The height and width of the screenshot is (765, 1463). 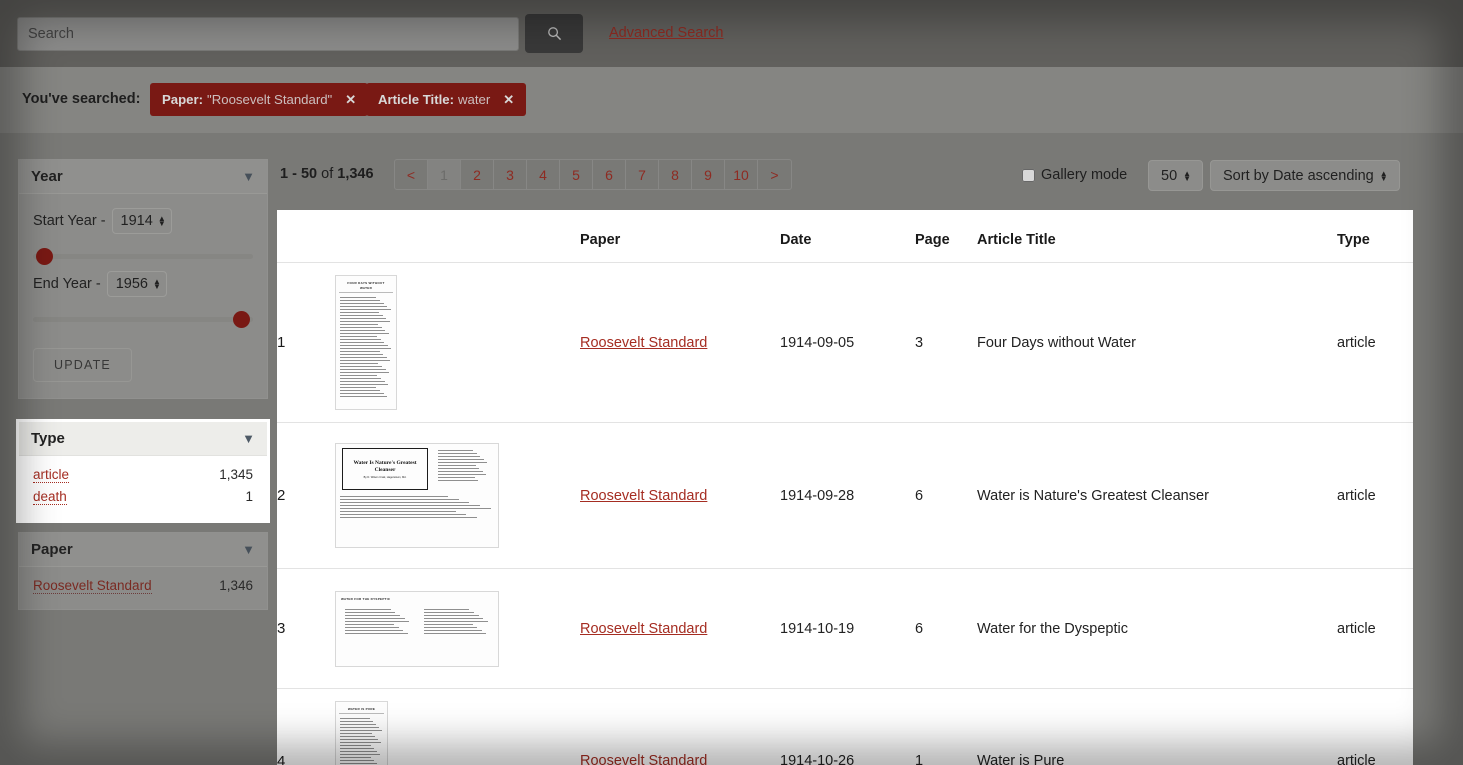 What do you see at coordinates (847, 342) in the screenshot?
I see `row-date: 1914-09-05` at bounding box center [847, 342].